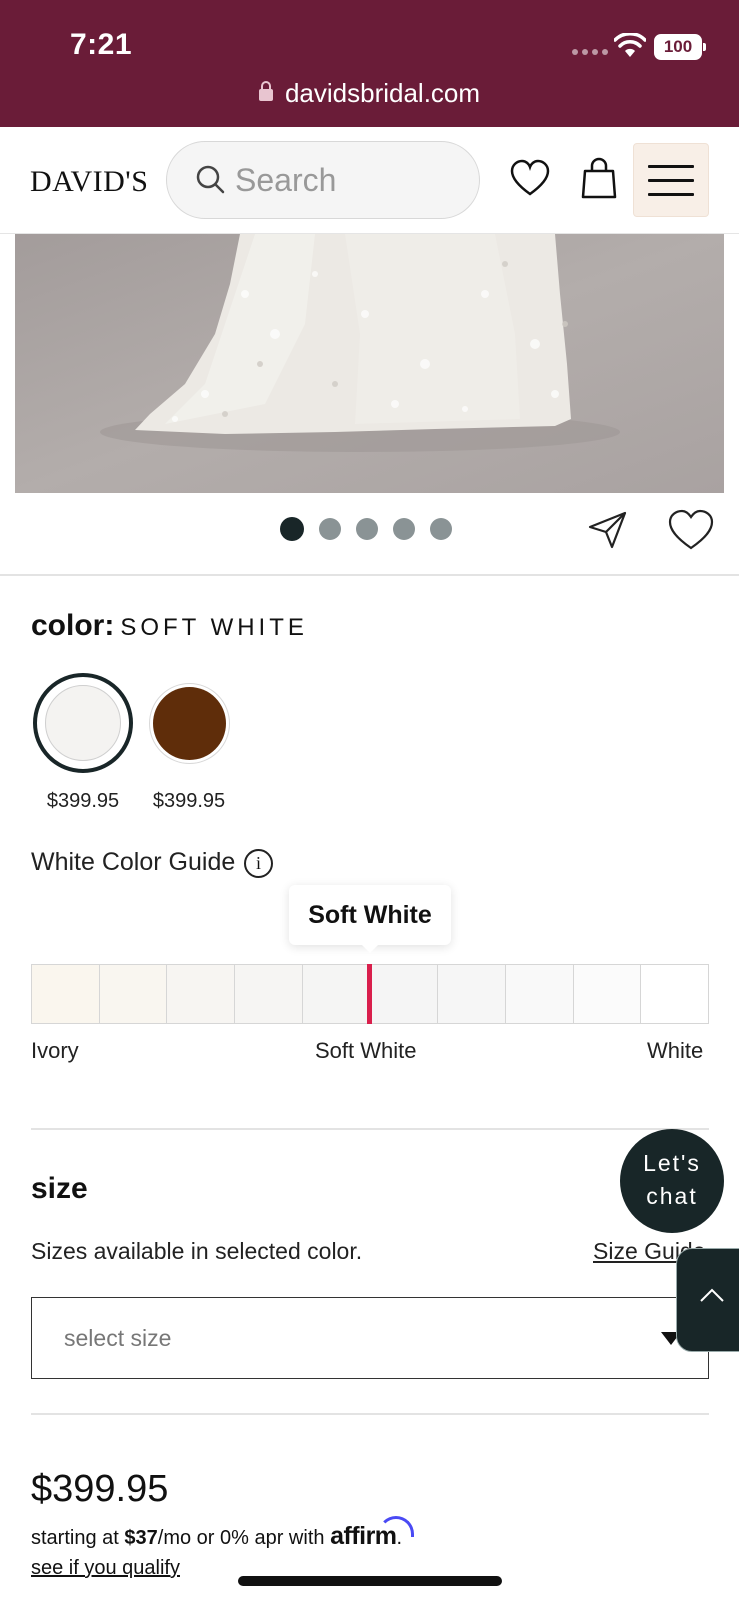 The height and width of the screenshot is (1600, 739). Describe the element at coordinates (680, 47) in the screenshot. I see `battery-icon: 100` at that location.